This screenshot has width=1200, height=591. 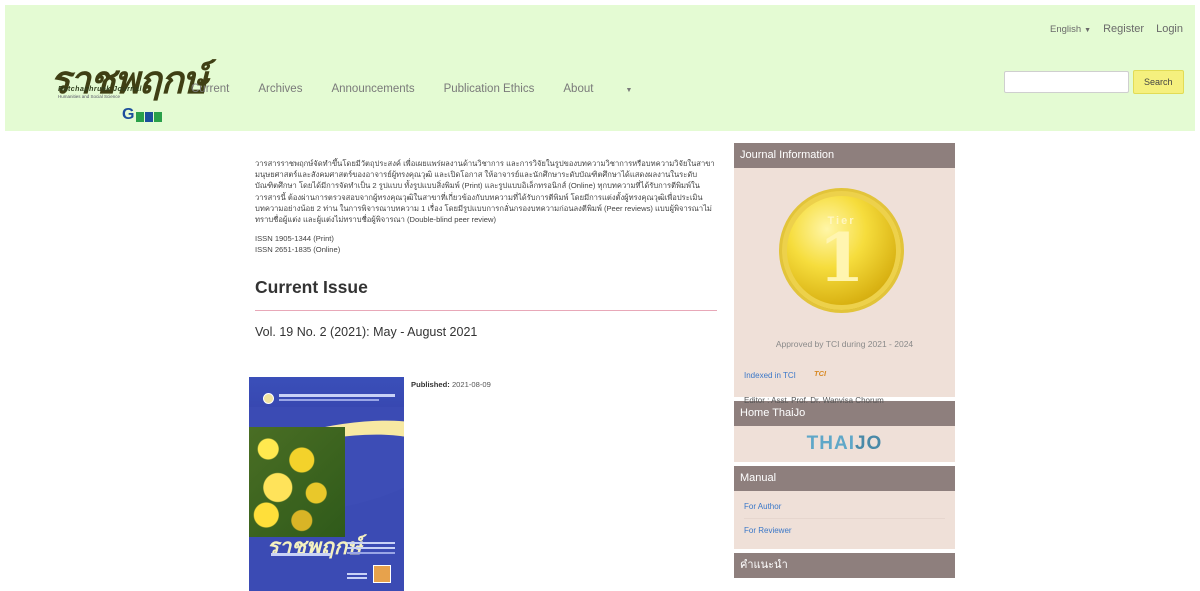 What do you see at coordinates (844, 155) in the screenshot?
I see `journal-information-title: Journal Information` at bounding box center [844, 155].